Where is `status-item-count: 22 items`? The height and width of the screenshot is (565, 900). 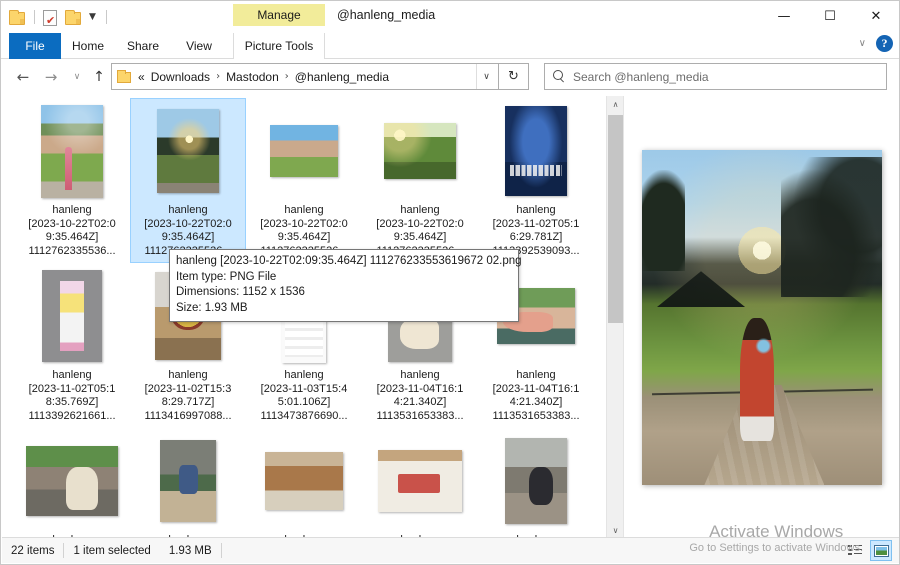 status-item-count: 22 items is located at coordinates (33, 550).